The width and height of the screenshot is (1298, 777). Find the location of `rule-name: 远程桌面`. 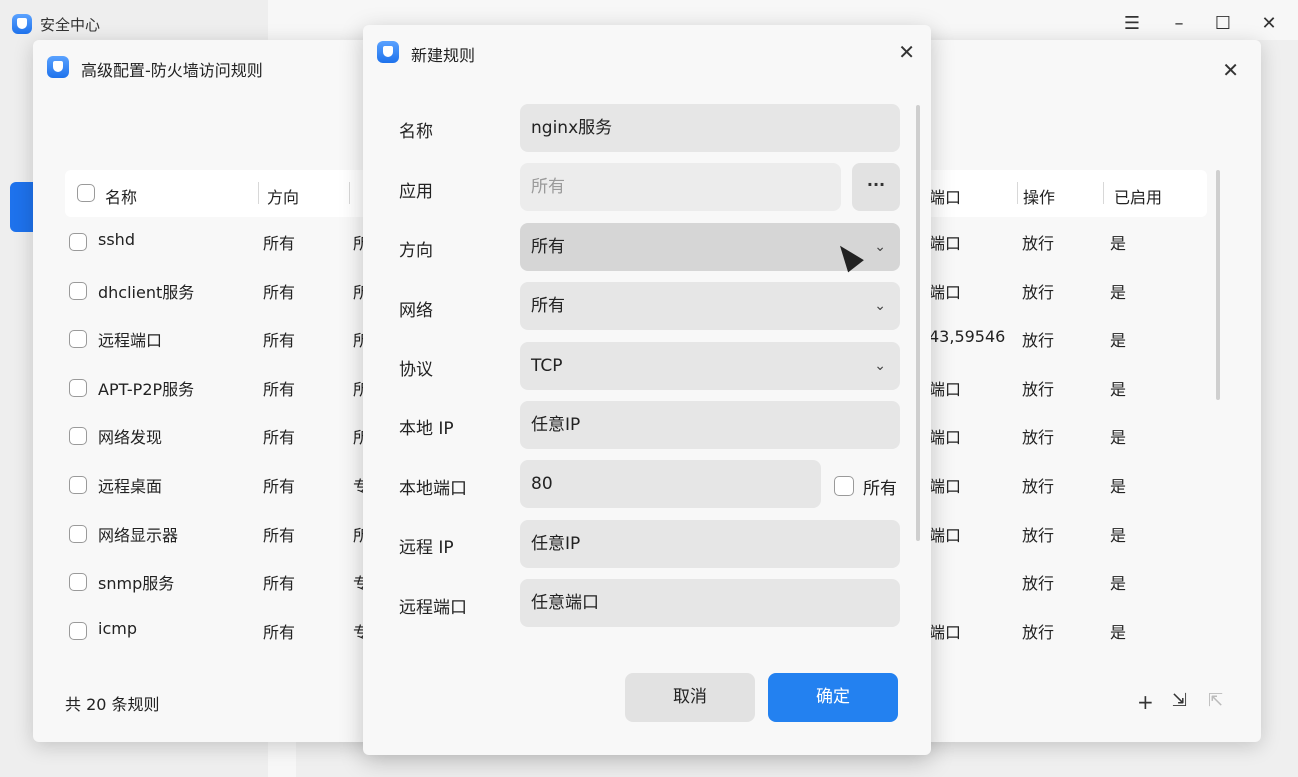

rule-name: 远程桌面 is located at coordinates (130, 486).